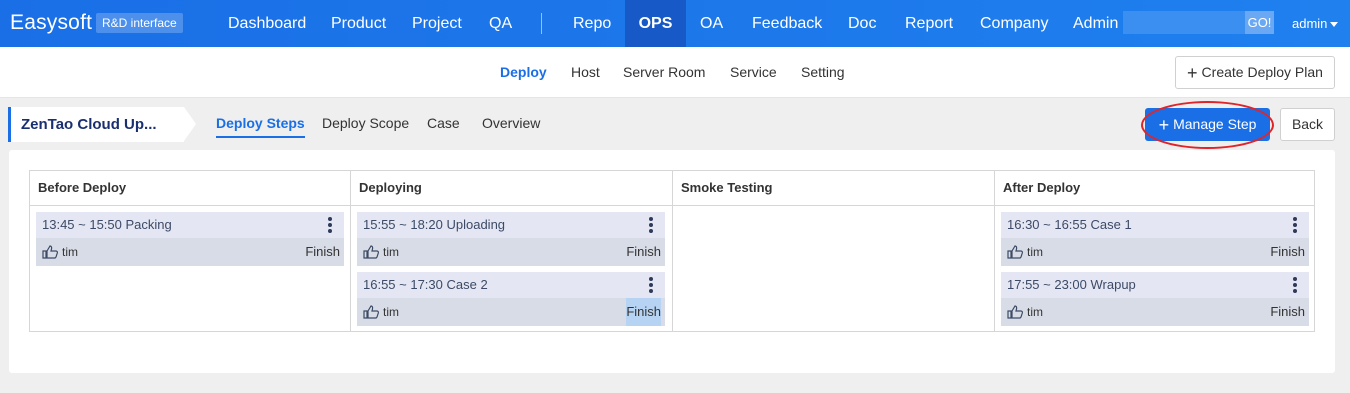 The width and height of the screenshot is (1350, 393). Describe the element at coordinates (753, 72) in the screenshot. I see `subnav-service: Service` at that location.